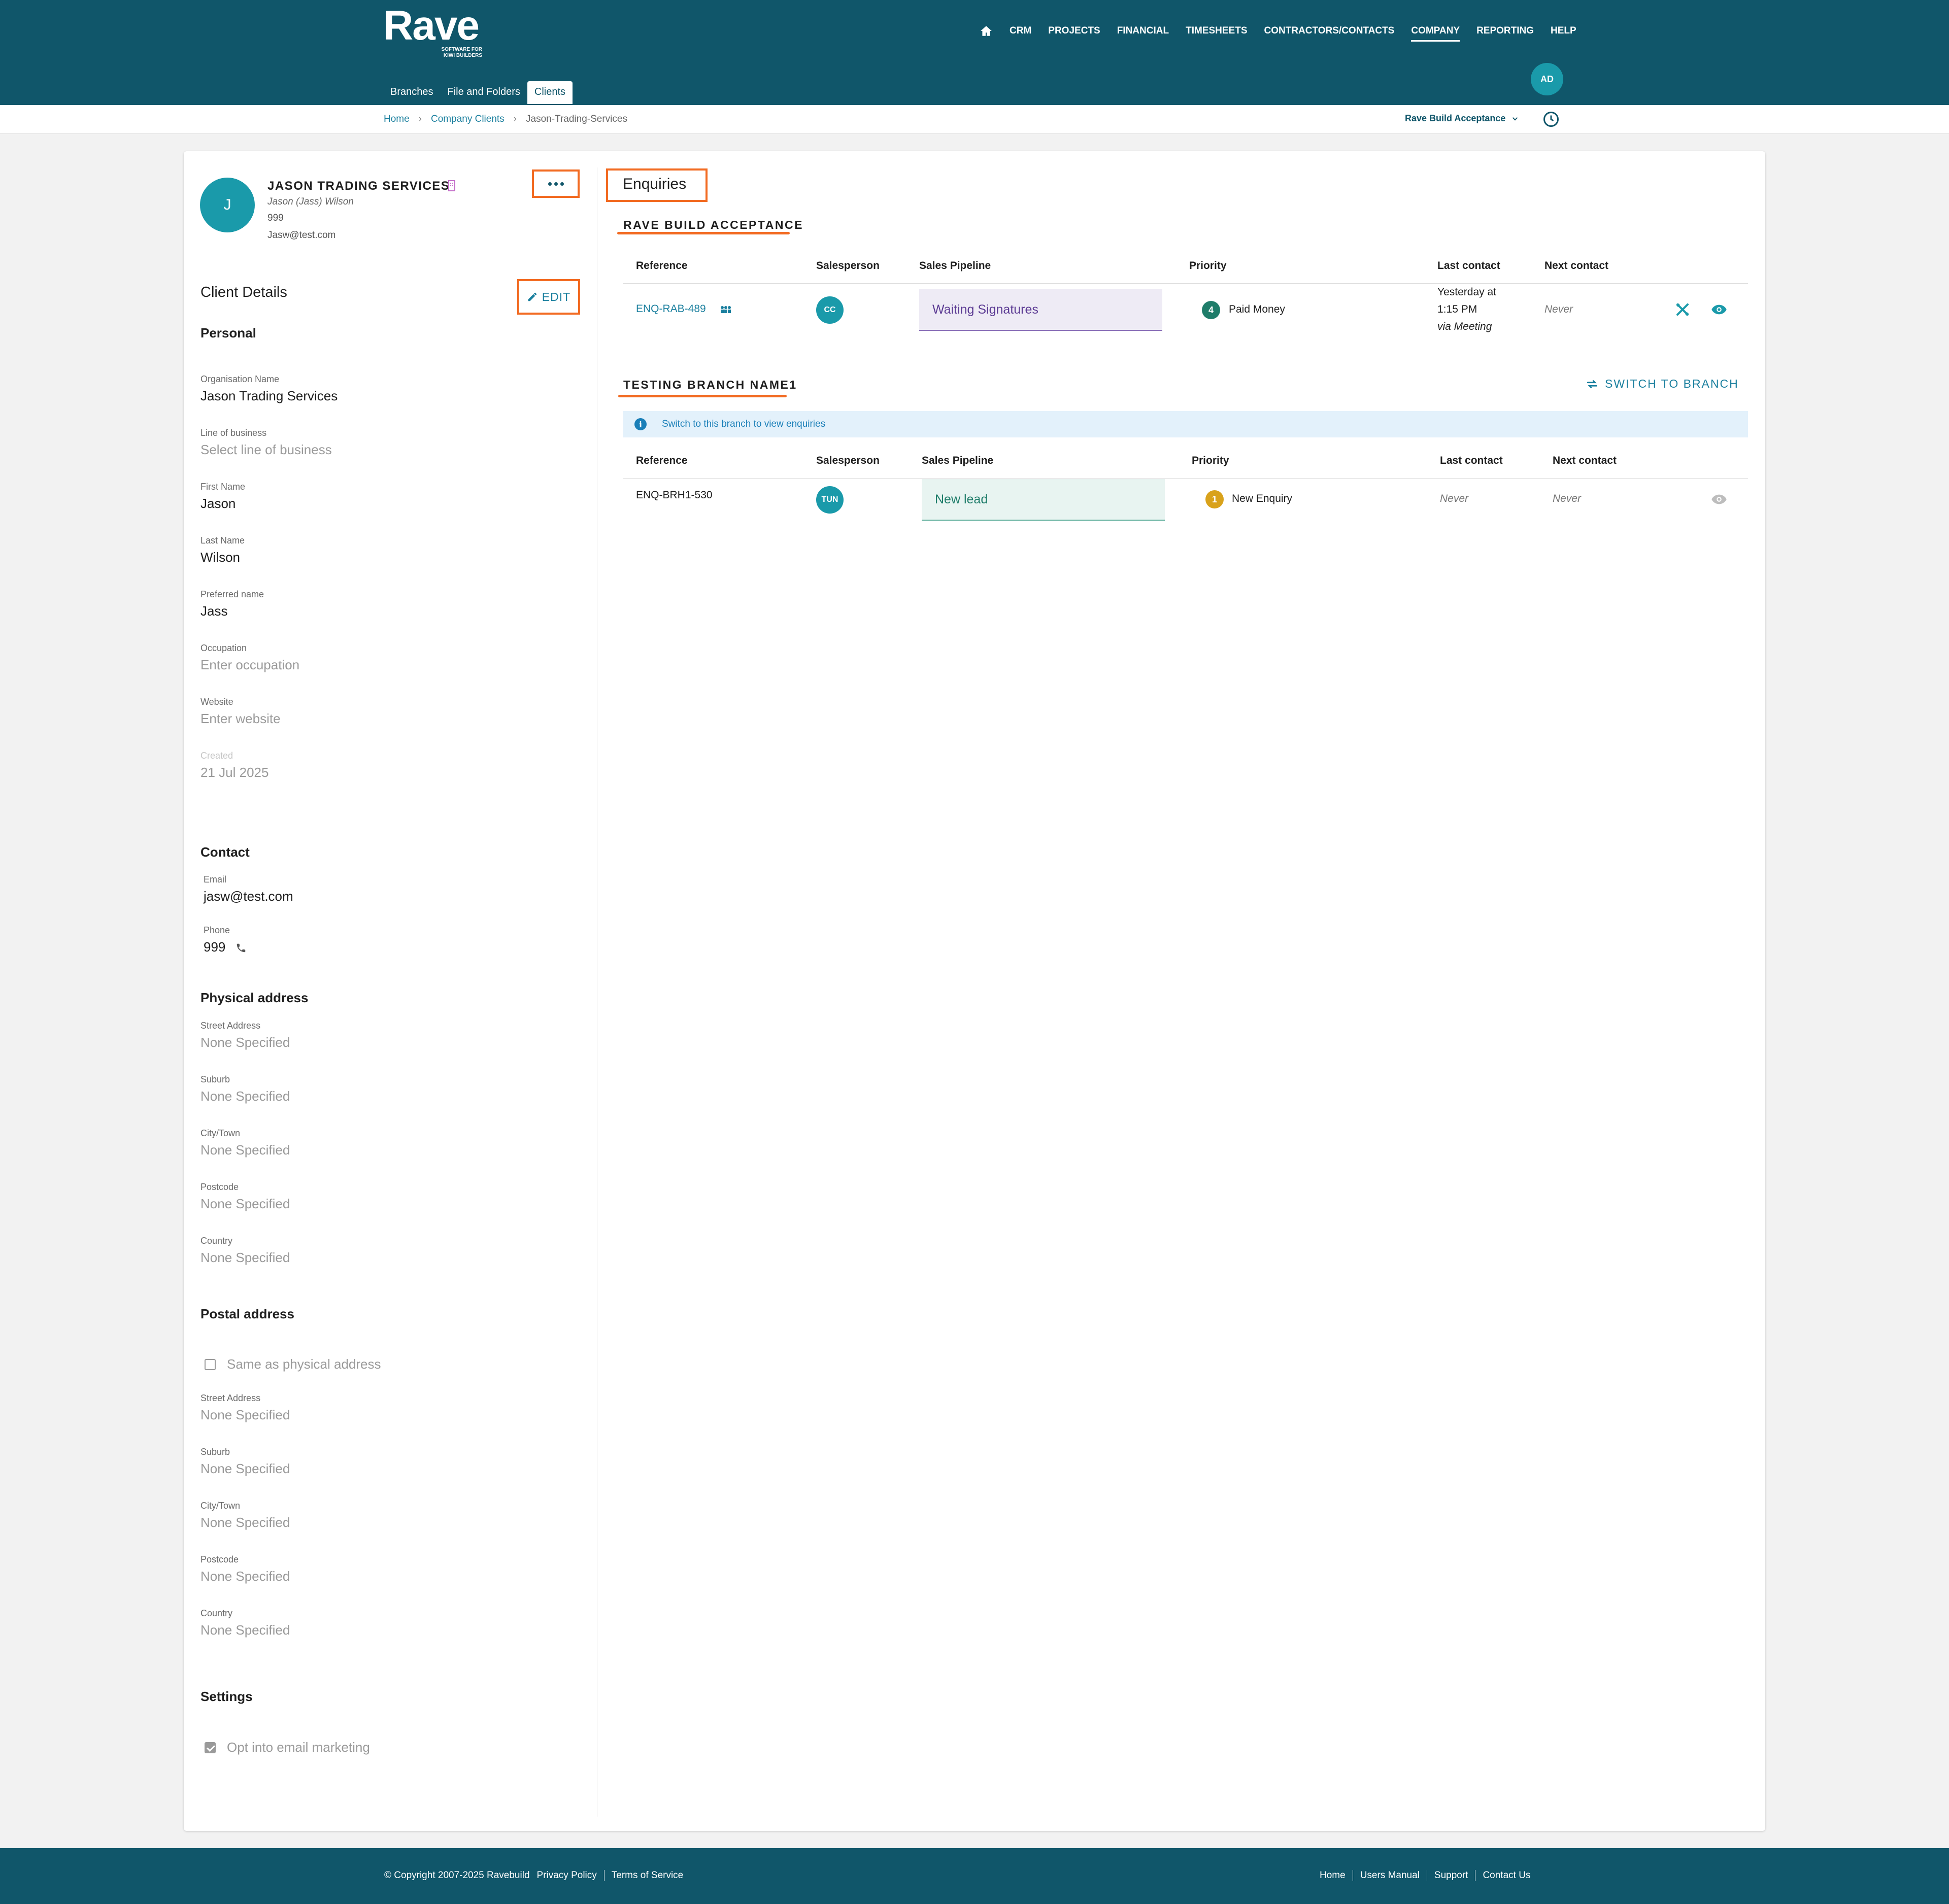 This screenshot has width=1949, height=1904. Describe the element at coordinates (1020, 31) in the screenshot. I see `nav-crm: CRM` at that location.